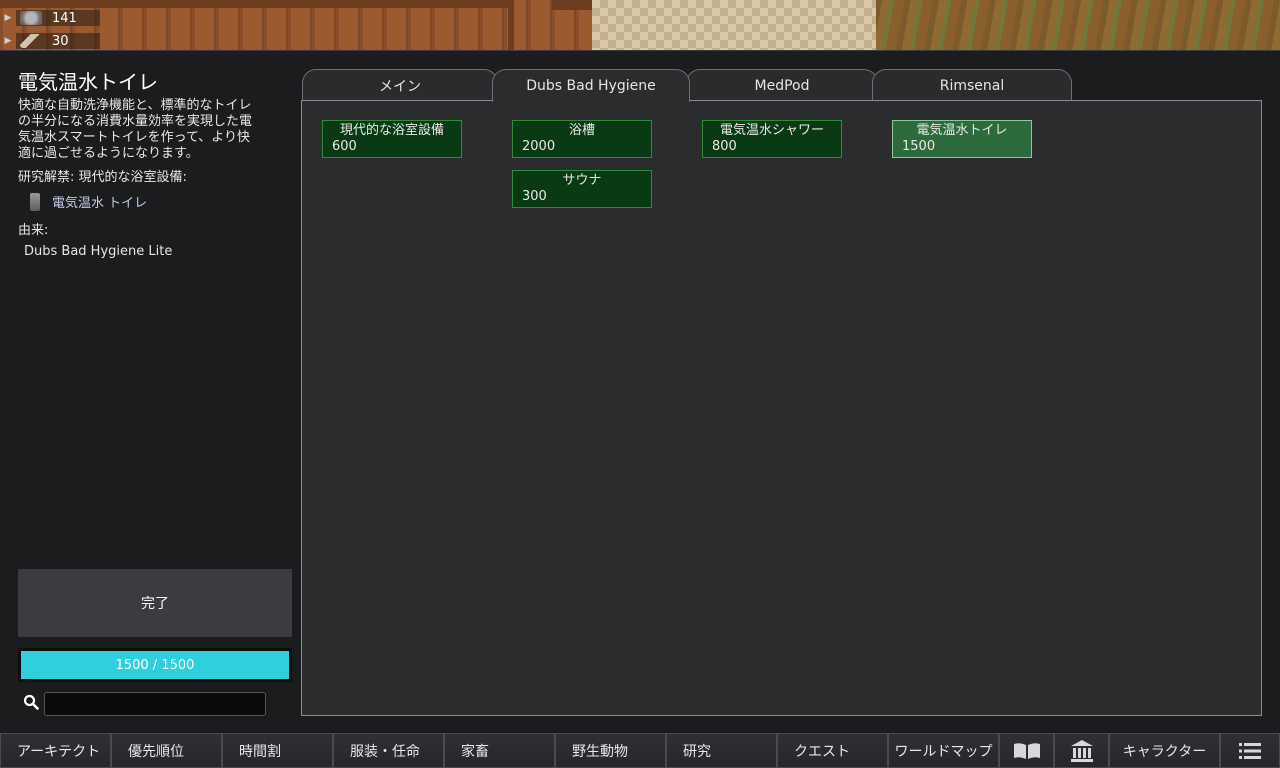 This screenshot has width=1280, height=768. I want to click on menu-list-icon, so click(1250, 750).